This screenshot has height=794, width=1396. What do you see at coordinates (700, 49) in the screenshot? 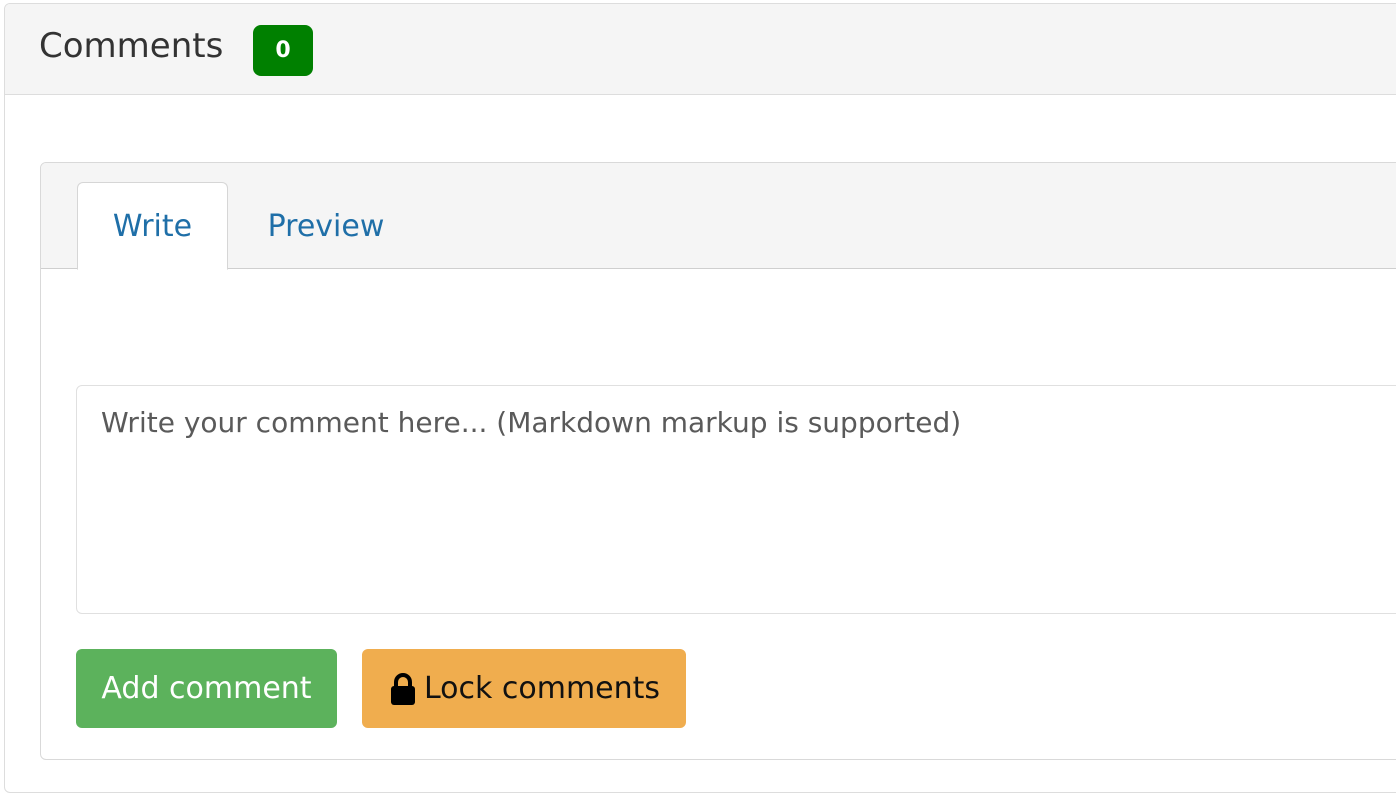
I see `comments-header: Comments 0` at bounding box center [700, 49].